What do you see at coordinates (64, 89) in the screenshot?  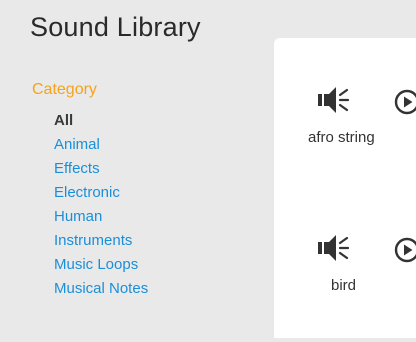 I see `category-heading: Category` at bounding box center [64, 89].